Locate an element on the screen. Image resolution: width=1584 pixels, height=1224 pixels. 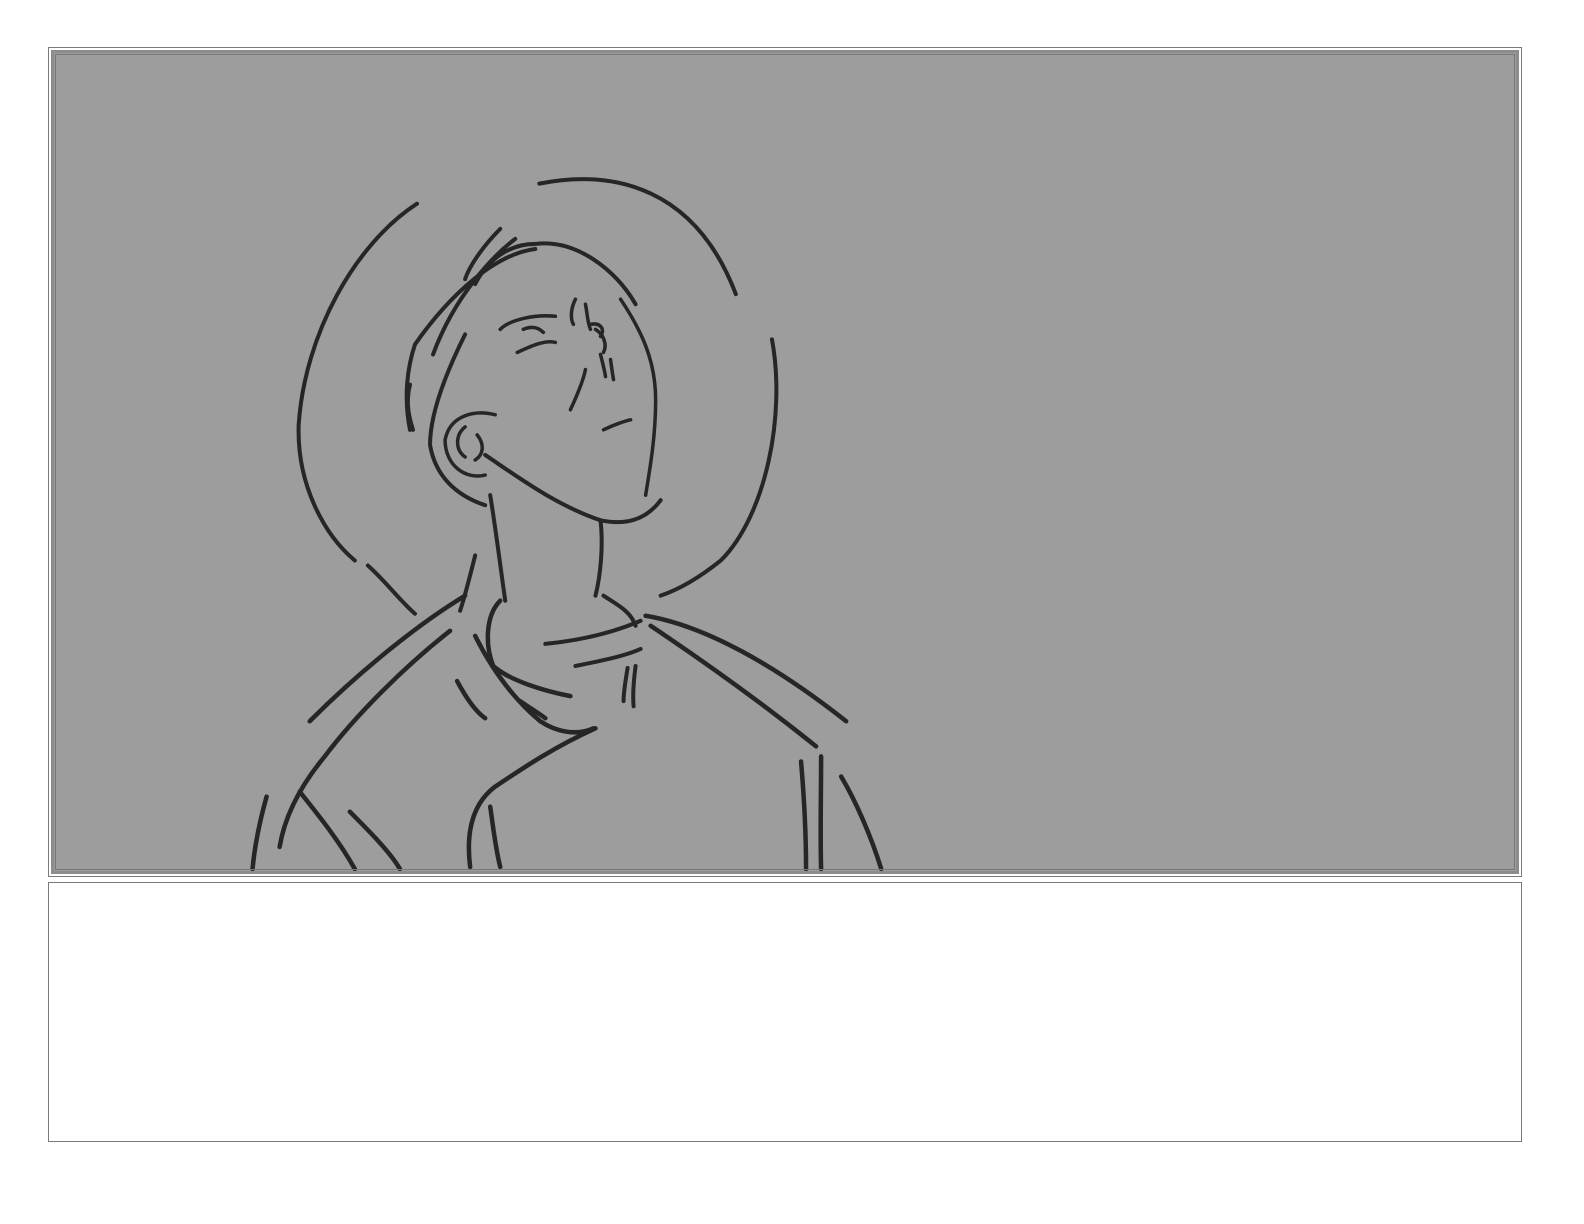
neck-sketch is located at coordinates (560, 580).